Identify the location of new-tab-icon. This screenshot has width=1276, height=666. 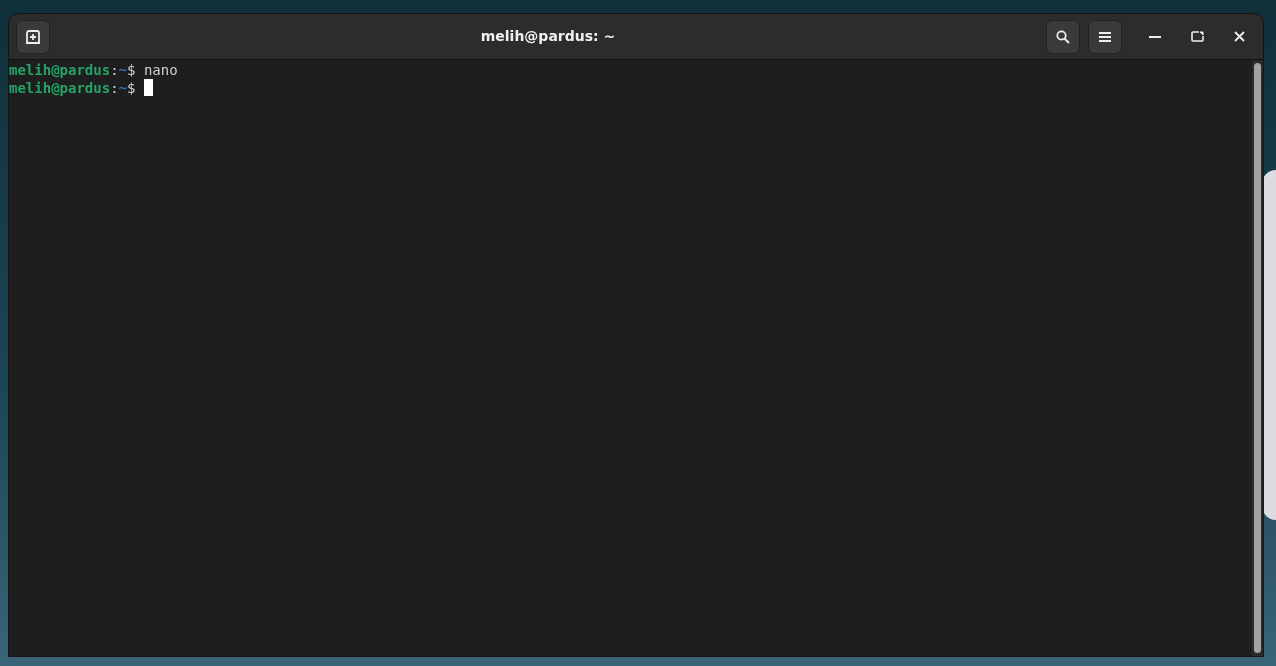
(33, 36).